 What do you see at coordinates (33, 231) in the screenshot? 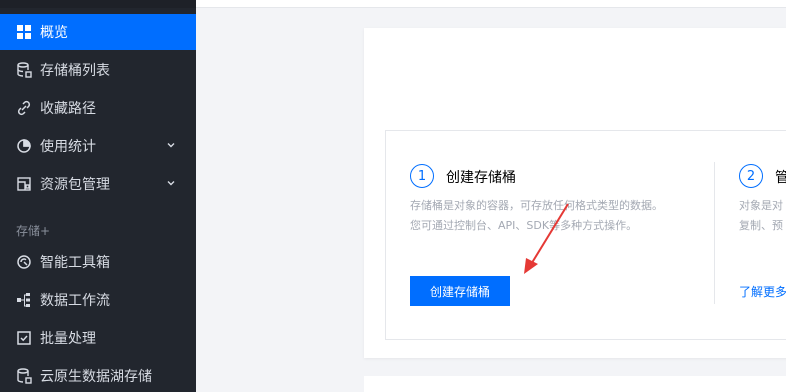
I see `sidebar-section-storage-plus: 存储+` at bounding box center [33, 231].